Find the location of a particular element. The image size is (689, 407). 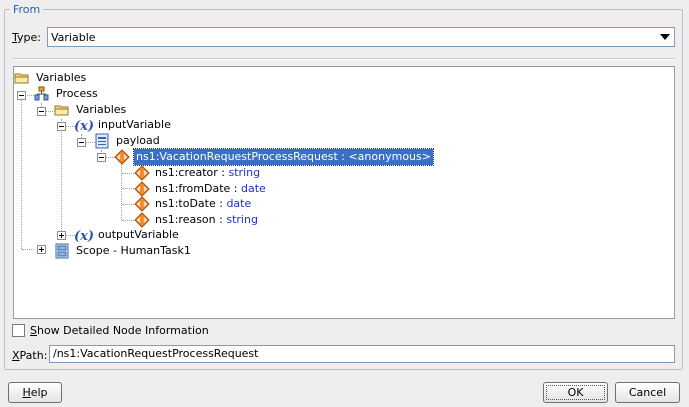

type-label-rest: ype: is located at coordinates (29, 37).